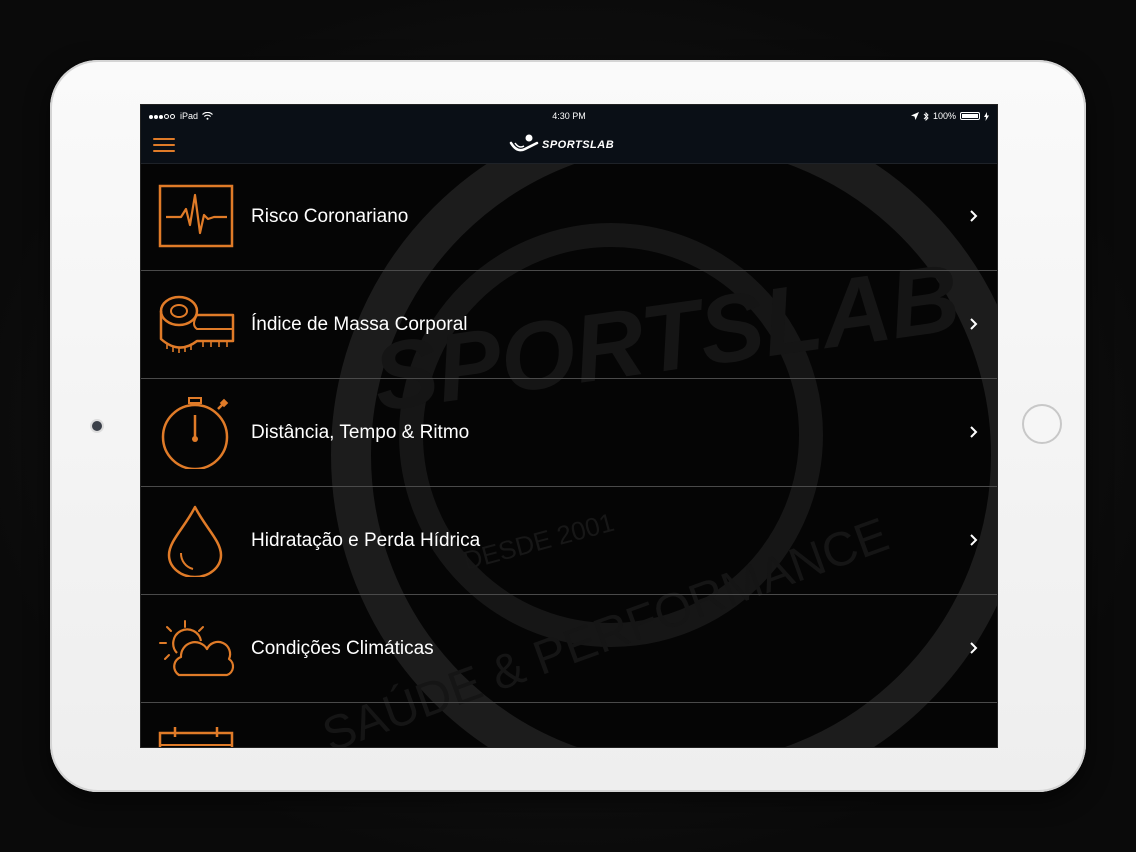 This screenshot has width=1136, height=852. What do you see at coordinates (197, 648) in the screenshot?
I see `sun-cloud-icon` at bounding box center [197, 648].